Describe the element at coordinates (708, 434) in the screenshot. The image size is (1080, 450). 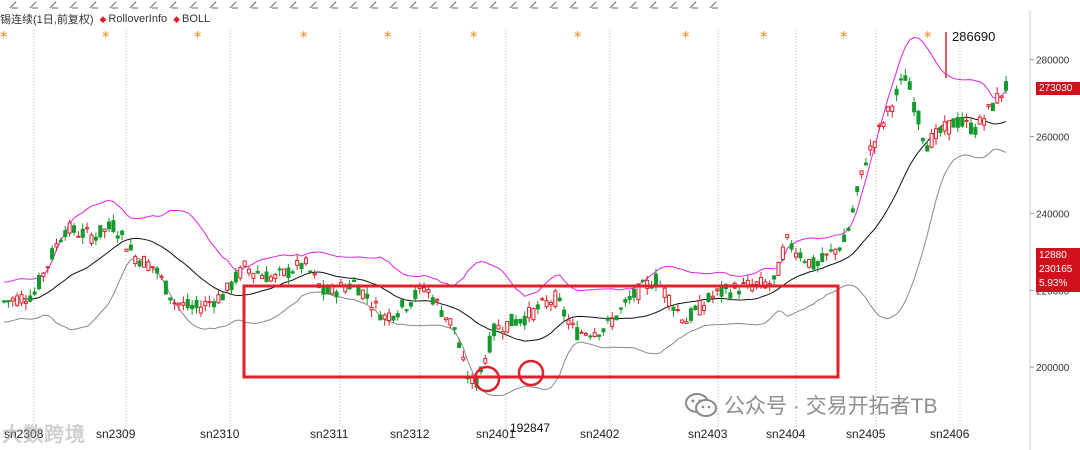
I see `x-tick-label: sn2403` at that location.